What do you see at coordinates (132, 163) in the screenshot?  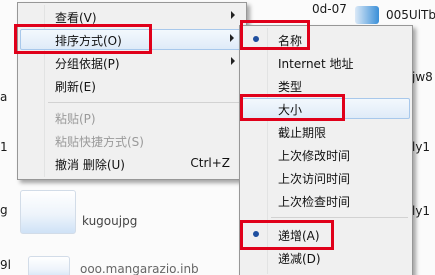 I see `menu-item-undo-delete: 撤消 删除(U) Ctrl+Z` at bounding box center [132, 163].